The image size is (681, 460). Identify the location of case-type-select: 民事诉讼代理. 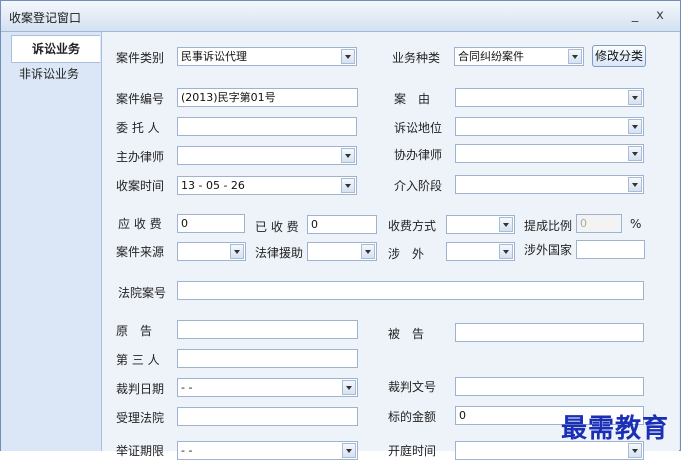
(267, 56).